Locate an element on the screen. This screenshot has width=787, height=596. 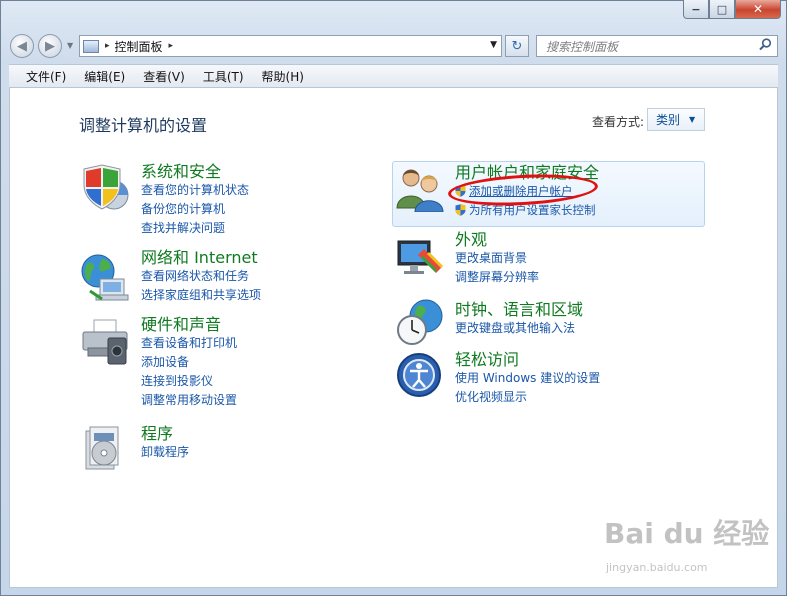
minimize-icon: − is located at coordinates (696, 9).